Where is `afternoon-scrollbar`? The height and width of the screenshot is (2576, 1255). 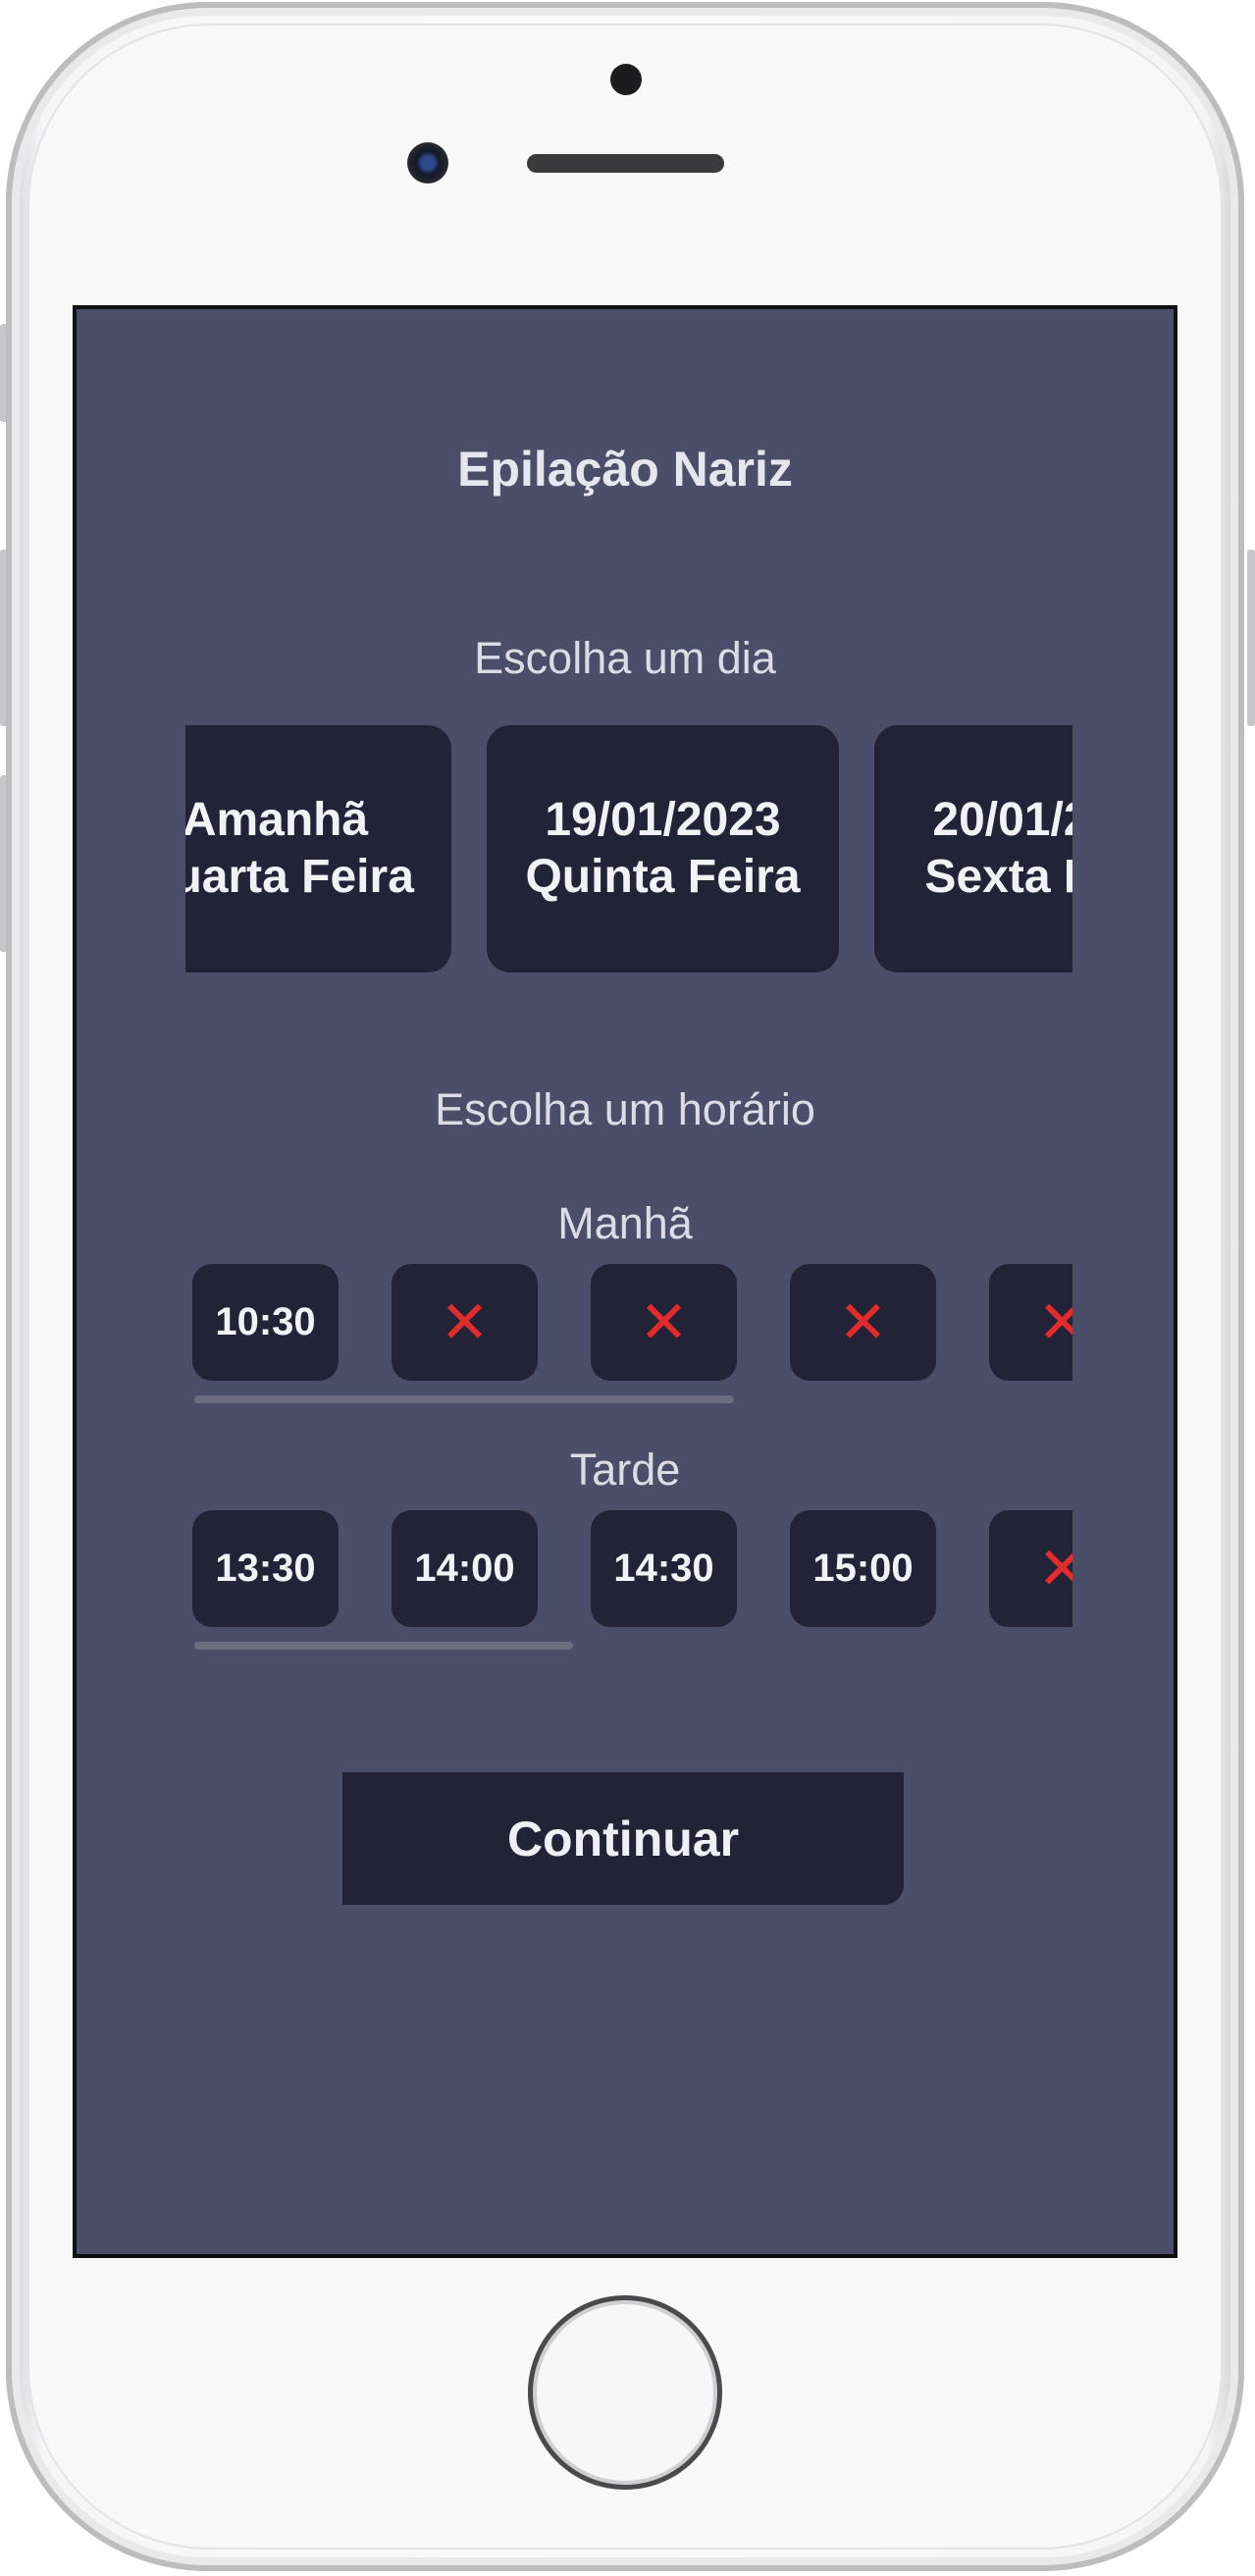 afternoon-scrollbar is located at coordinates (384, 1646).